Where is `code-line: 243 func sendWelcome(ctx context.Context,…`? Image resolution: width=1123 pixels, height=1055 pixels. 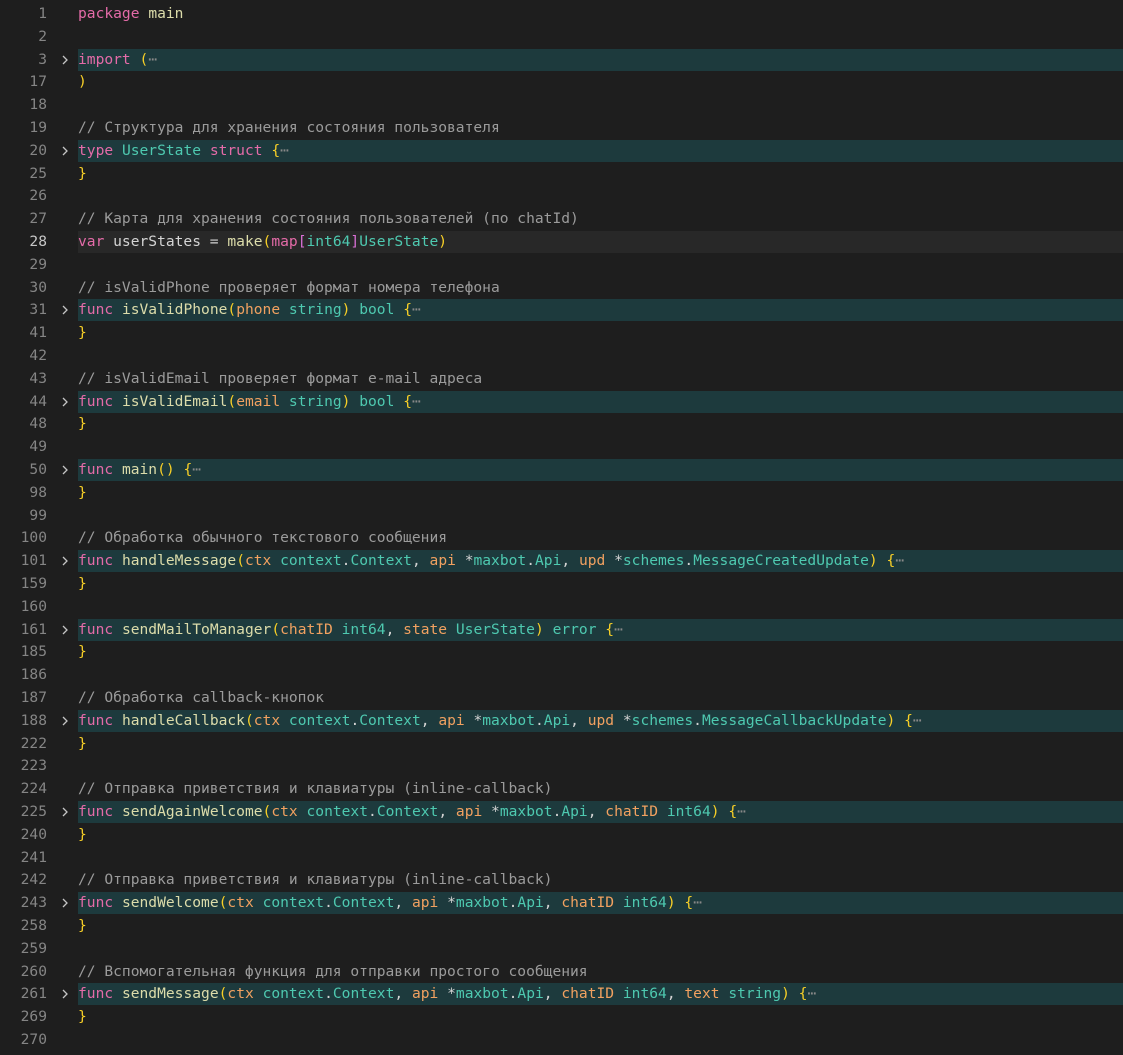
code-line: 243 func sendWelcome(ctx context.Context,… is located at coordinates (561, 903).